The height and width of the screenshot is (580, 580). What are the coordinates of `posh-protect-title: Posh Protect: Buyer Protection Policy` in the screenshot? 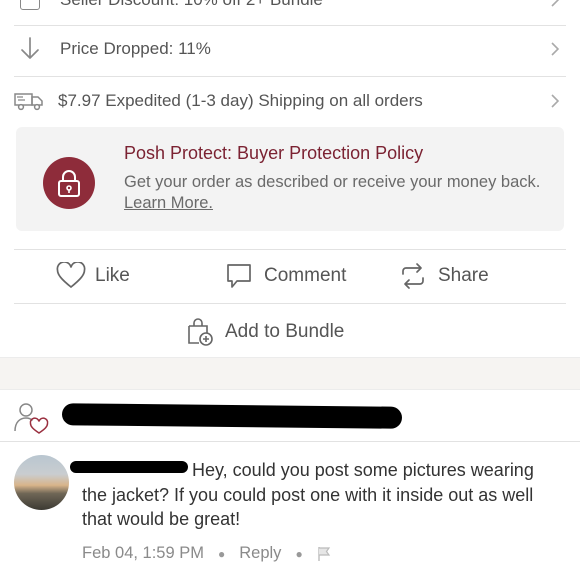 It's located at (274, 153).